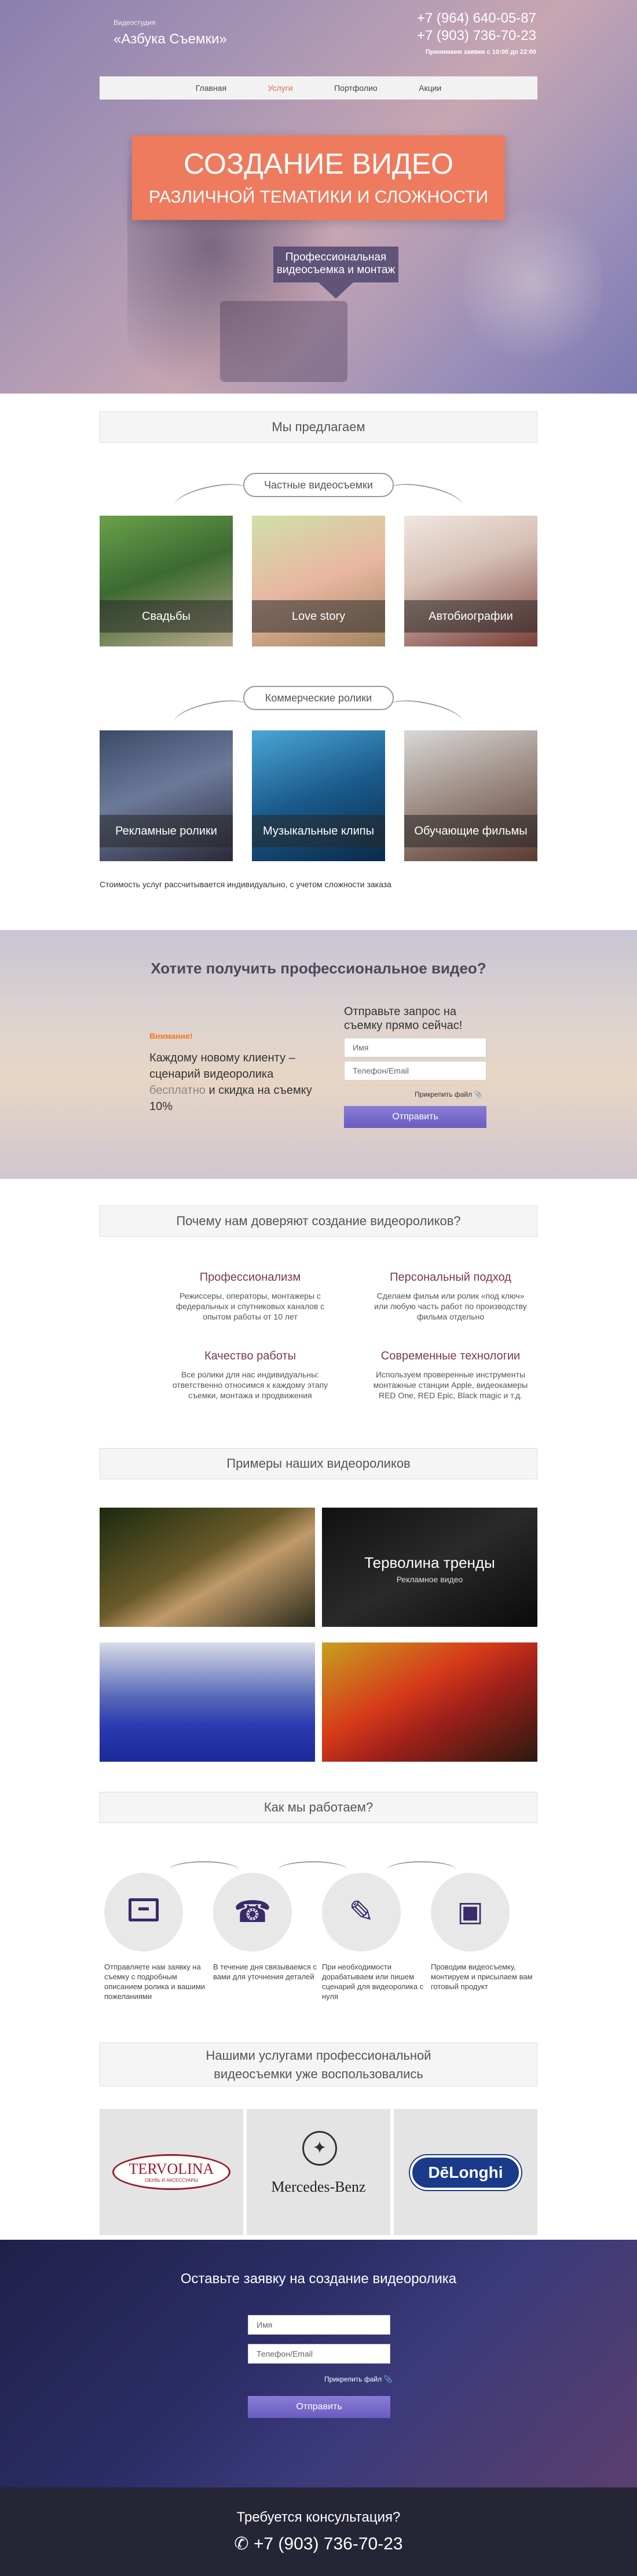 The image size is (637, 2576). What do you see at coordinates (318, 164) in the screenshot?
I see `hero-title: СОЗДАНИЕ ВИДЕО` at bounding box center [318, 164].